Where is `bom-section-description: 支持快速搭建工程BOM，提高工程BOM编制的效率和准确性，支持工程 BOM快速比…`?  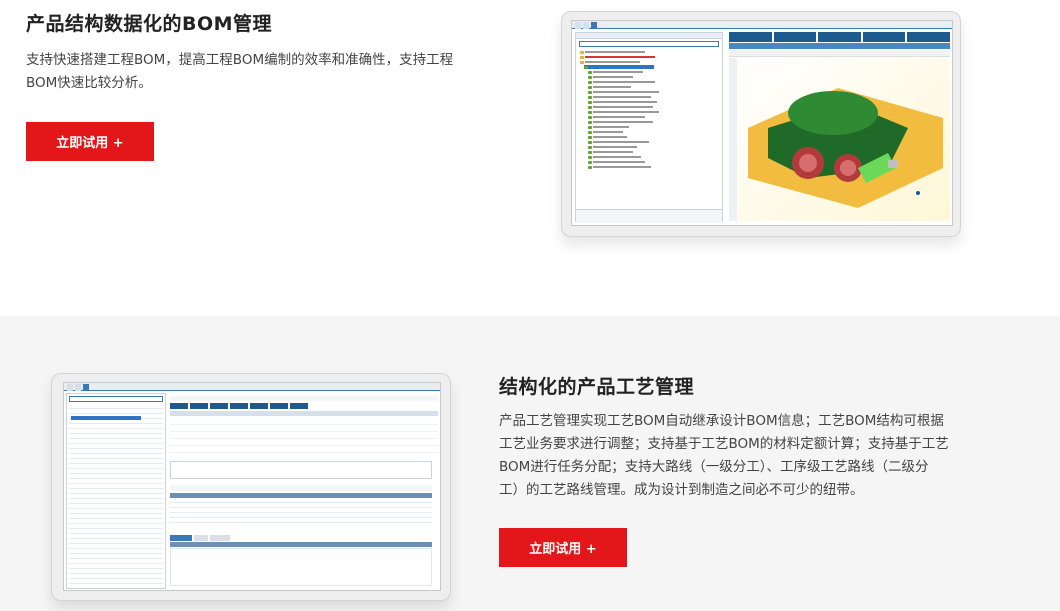
bom-section-description: 支持快速搭建工程BOM，提高工程BOM编制的效率和准确性，支持工程 BOM快速比… is located at coordinates (261, 72).